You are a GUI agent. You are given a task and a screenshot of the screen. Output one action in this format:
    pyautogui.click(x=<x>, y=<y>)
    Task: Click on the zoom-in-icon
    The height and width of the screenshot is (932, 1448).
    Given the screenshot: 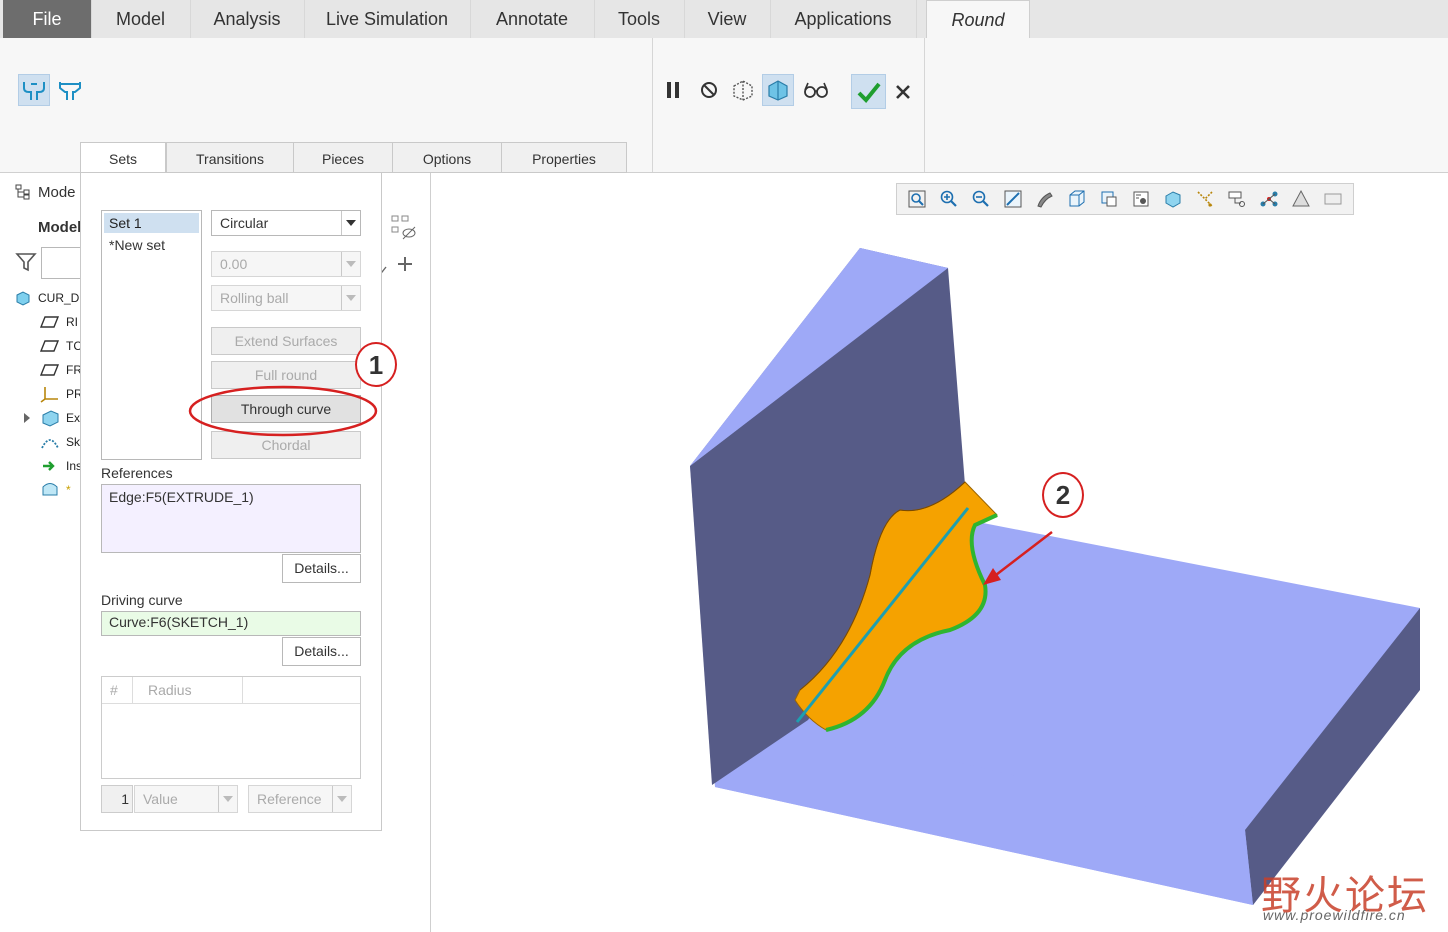 What is the action you would take?
    pyautogui.click(x=949, y=199)
    